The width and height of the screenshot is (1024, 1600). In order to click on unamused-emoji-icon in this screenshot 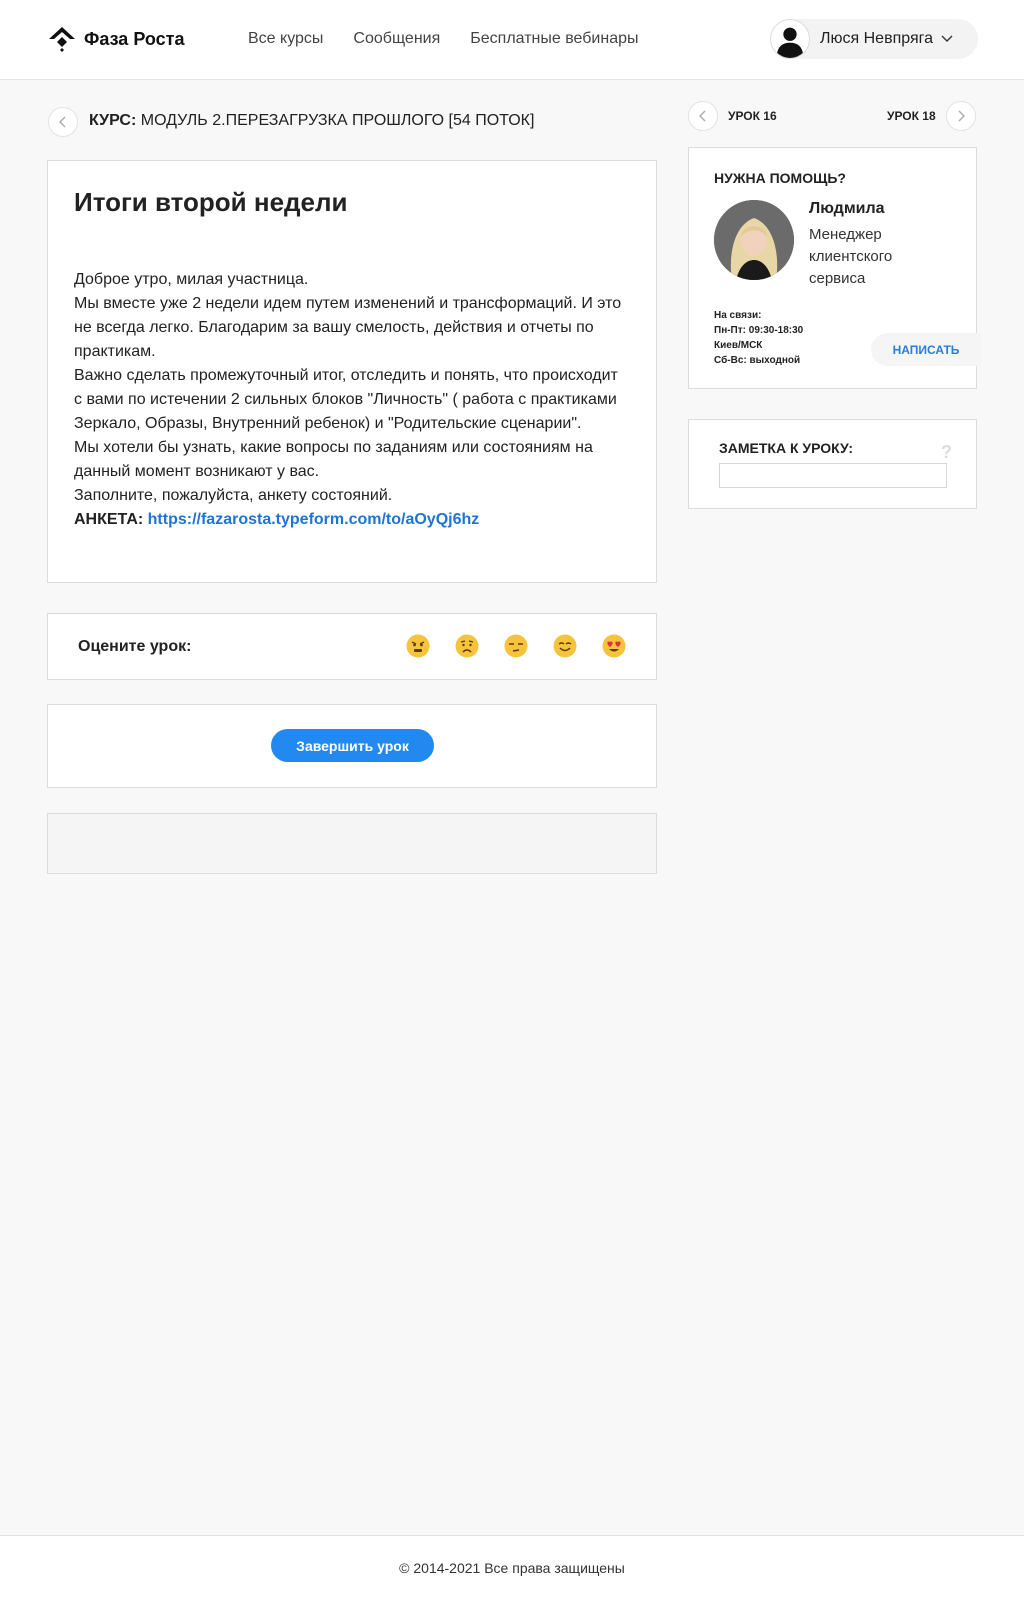, I will do `click(516, 646)`.